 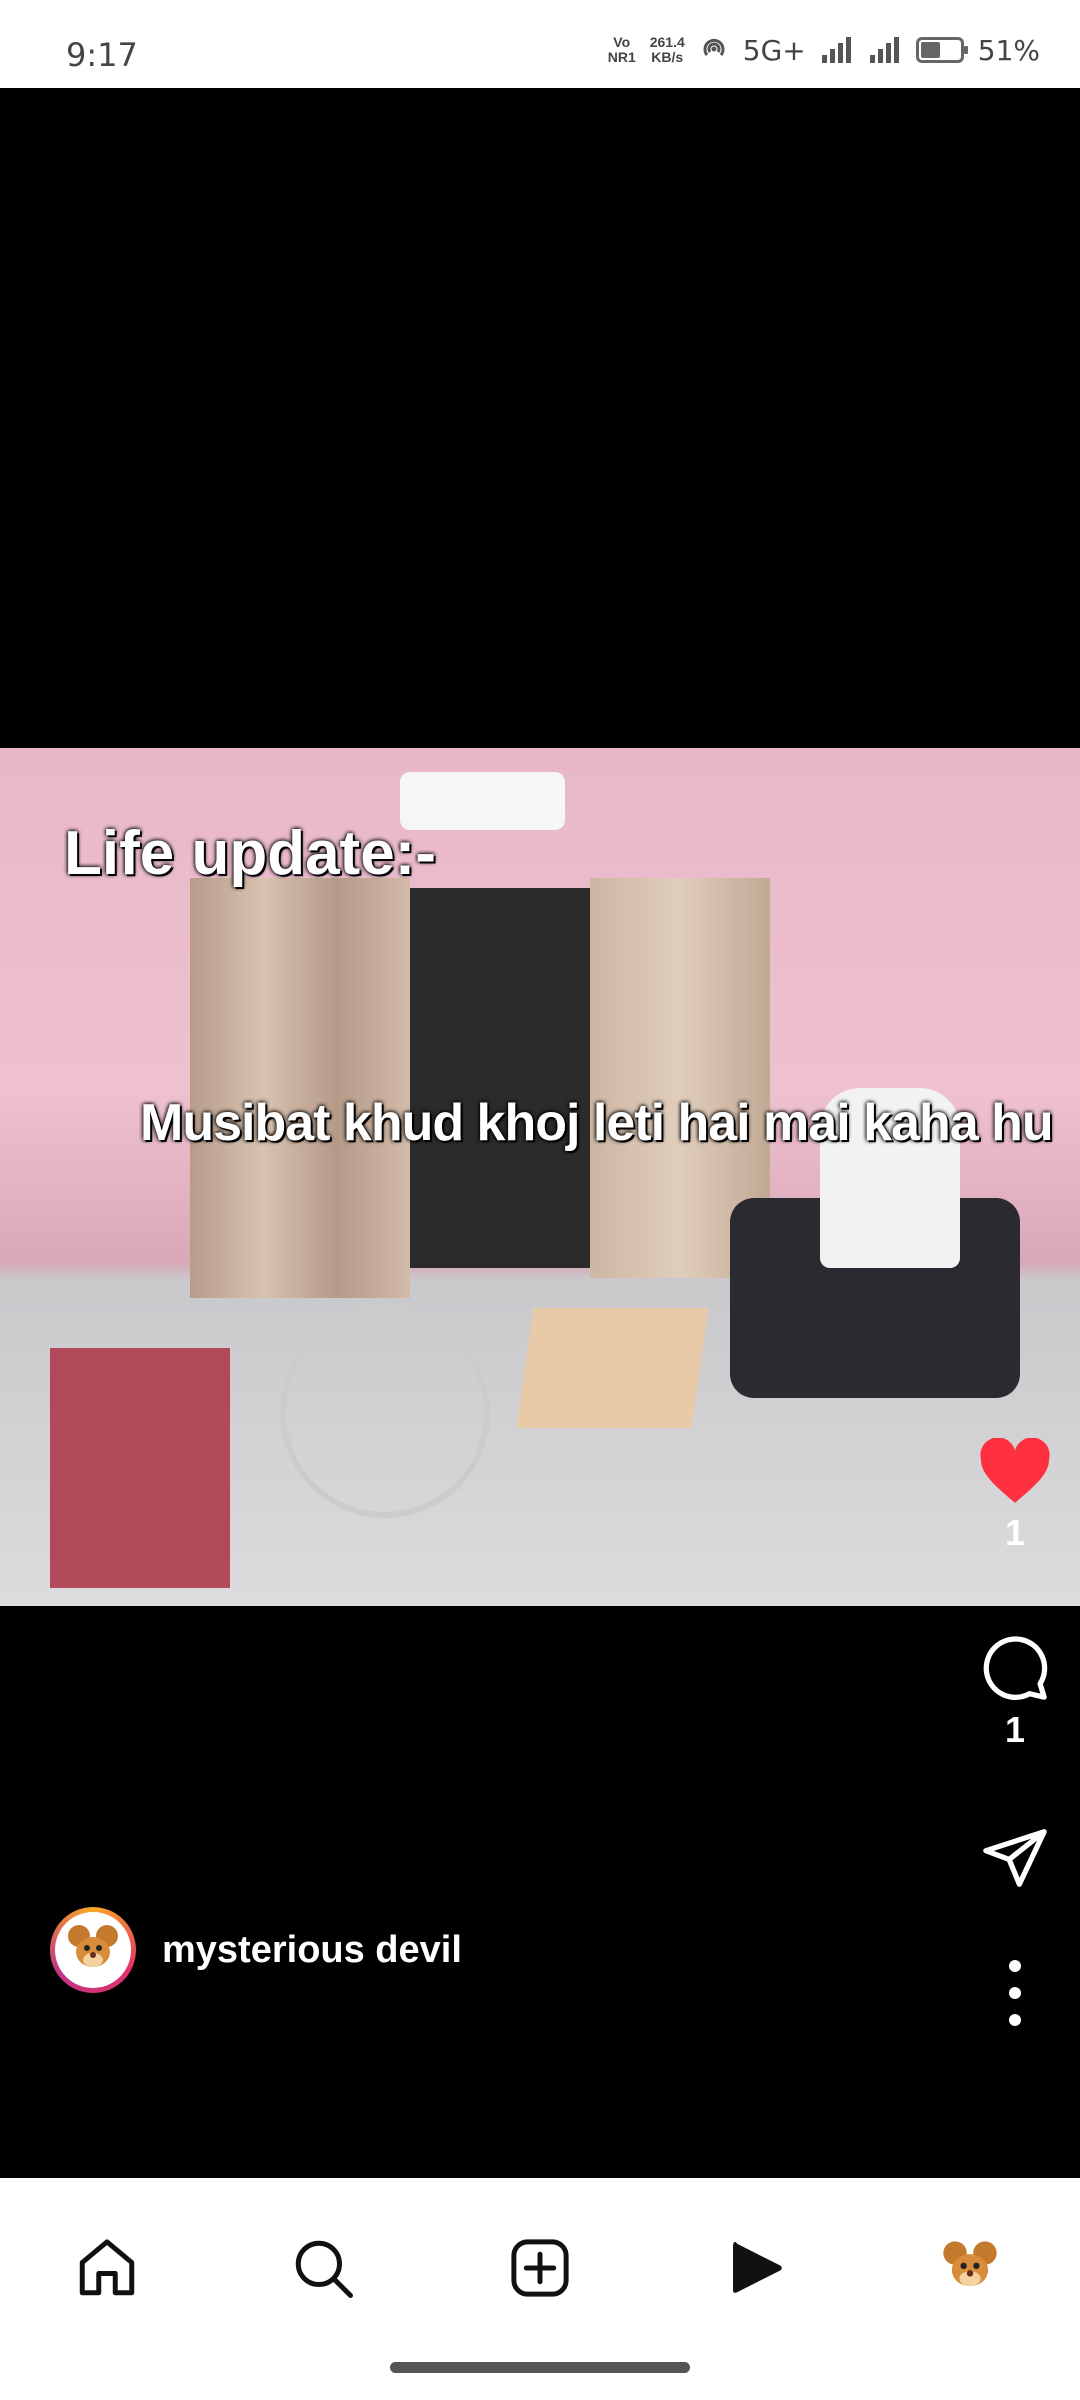 What do you see at coordinates (93, 1946) in the screenshot?
I see `mouse-avatar-icon` at bounding box center [93, 1946].